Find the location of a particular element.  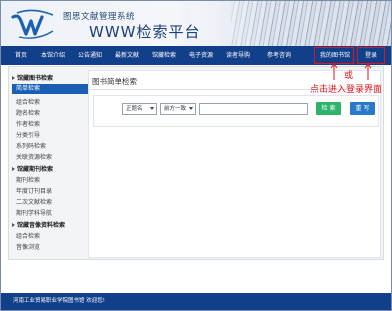

sidebar-item-annual-catalog: 年度订刊目录 is located at coordinates (34, 190).